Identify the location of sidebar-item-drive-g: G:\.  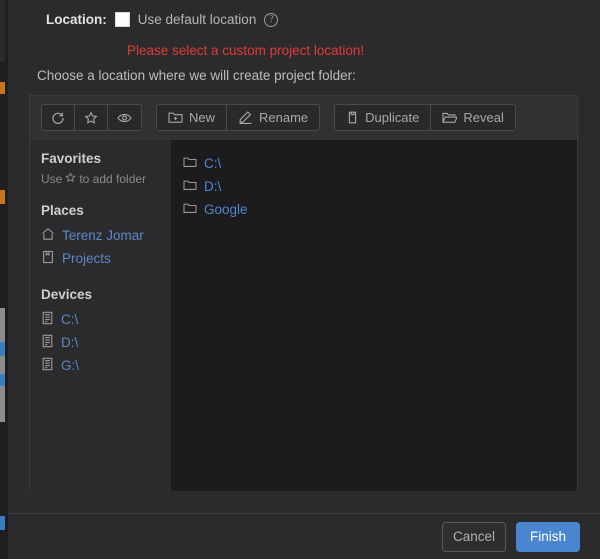
(106, 365).